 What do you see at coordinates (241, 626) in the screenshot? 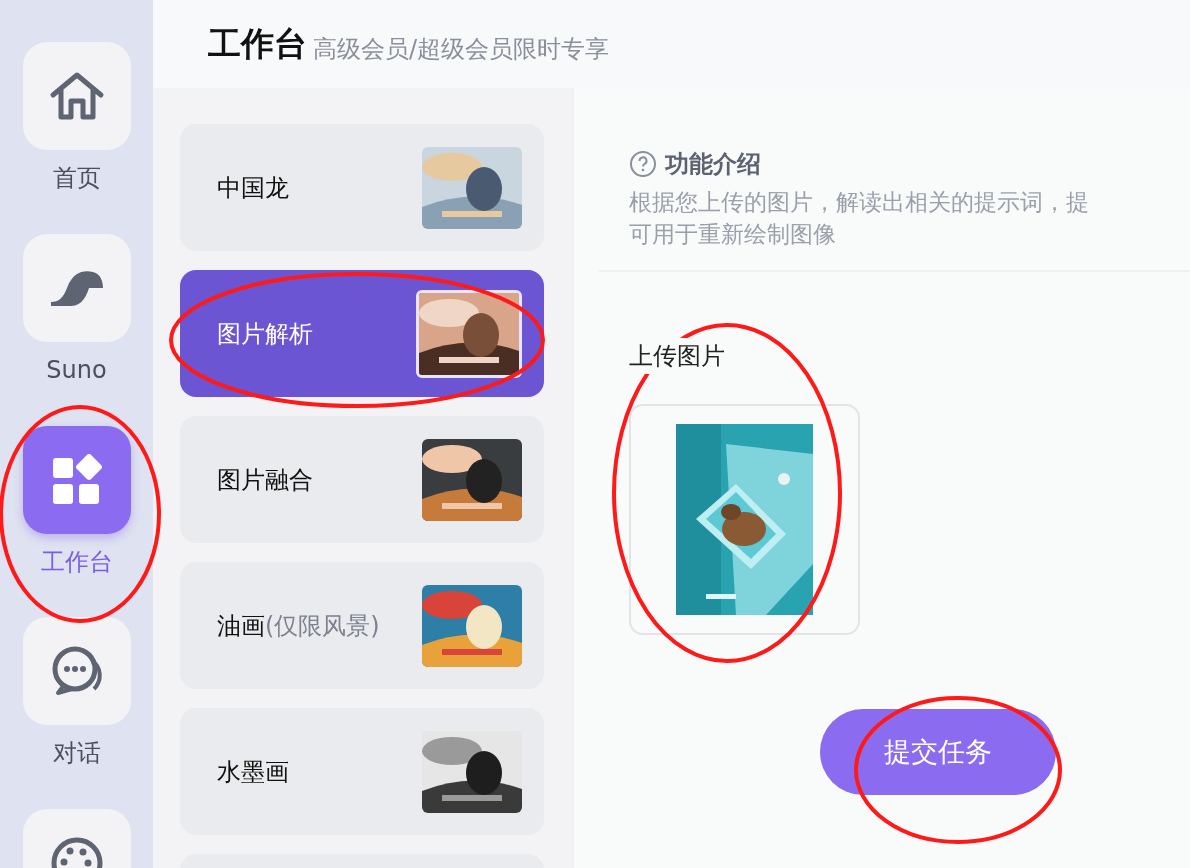
I see `tool-name: 油画` at bounding box center [241, 626].